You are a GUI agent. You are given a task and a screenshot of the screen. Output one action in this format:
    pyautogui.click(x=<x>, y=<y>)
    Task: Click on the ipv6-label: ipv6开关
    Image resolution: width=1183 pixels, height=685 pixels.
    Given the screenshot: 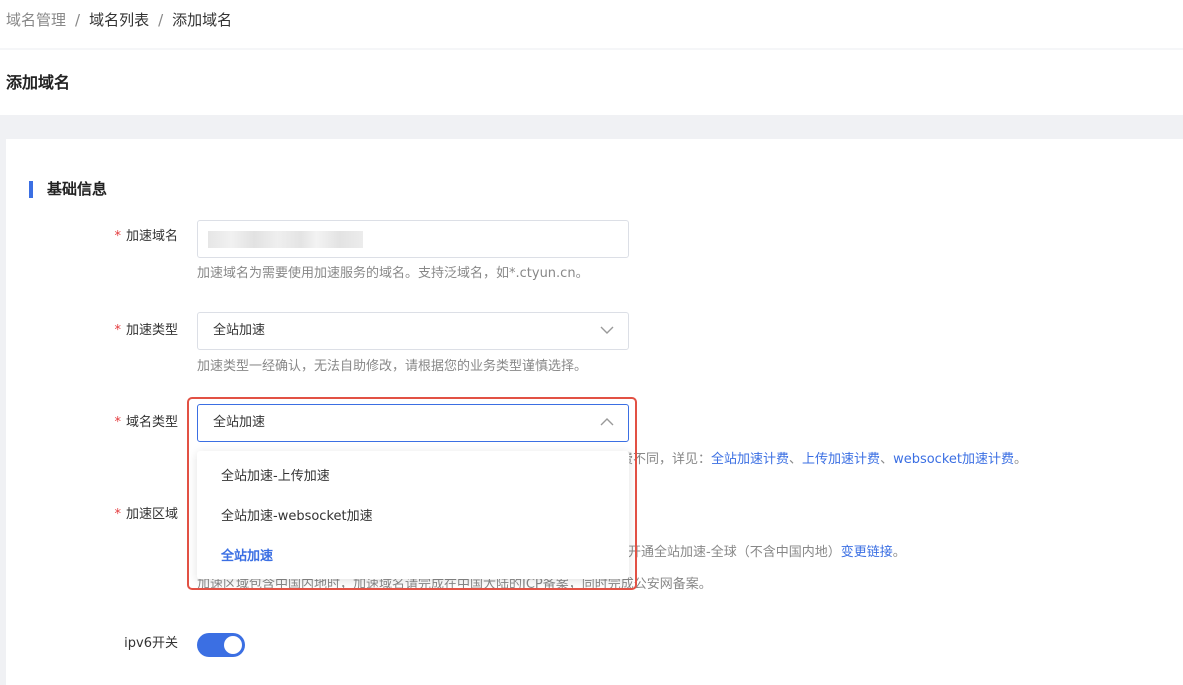 What is the action you would take?
    pyautogui.click(x=151, y=643)
    